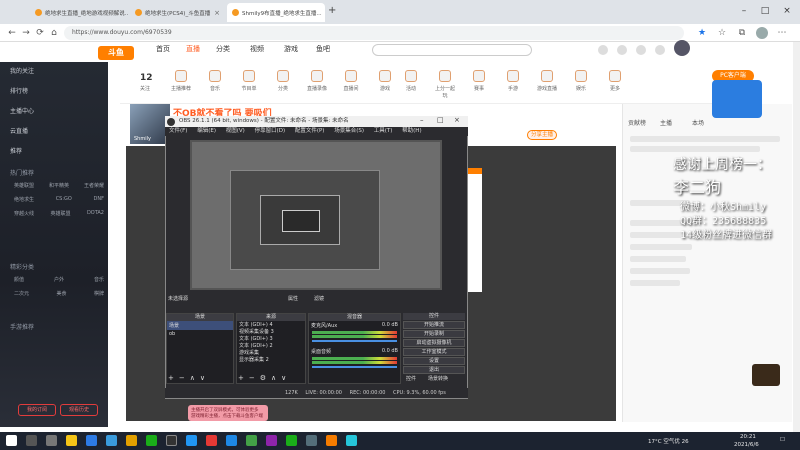 The height and width of the screenshot is (450, 800). Describe the element at coordinates (637, 122) in the screenshot. I see `tab-contribution: 贡献榜` at that location.